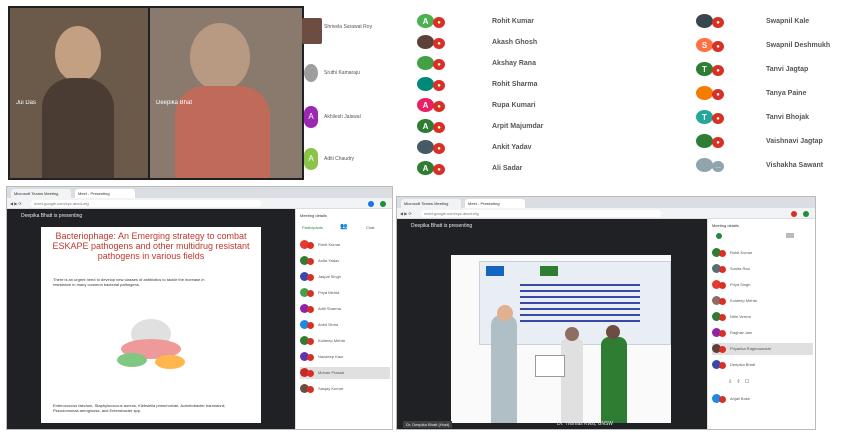  I want to click on participant-row: A ● Ali Sadar, so click(542, 168).